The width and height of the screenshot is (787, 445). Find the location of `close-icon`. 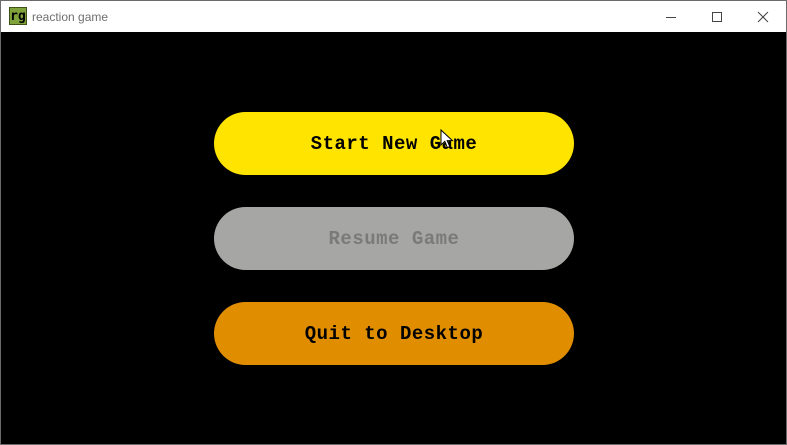

close-icon is located at coordinates (763, 16).